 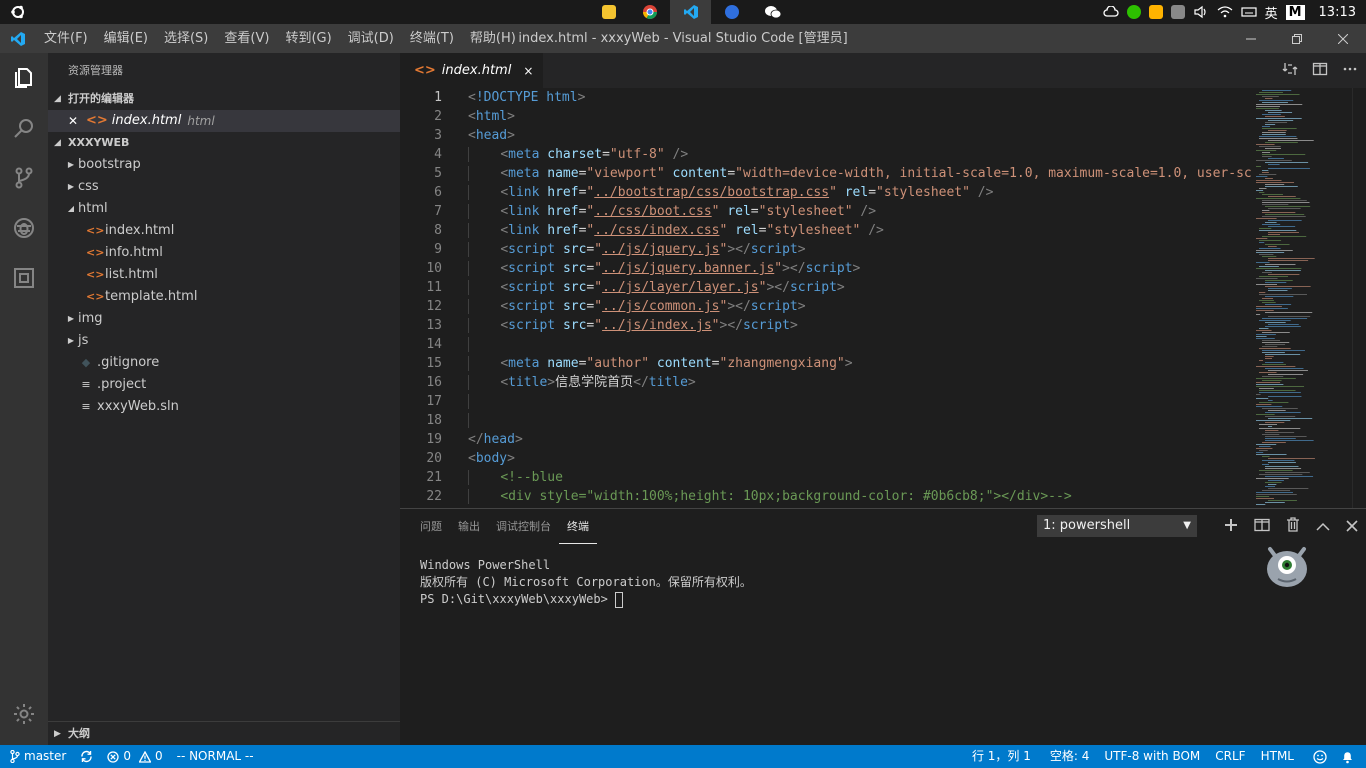 What do you see at coordinates (126, 38) in the screenshot?
I see `menu-item: 编辑(E)` at bounding box center [126, 38].